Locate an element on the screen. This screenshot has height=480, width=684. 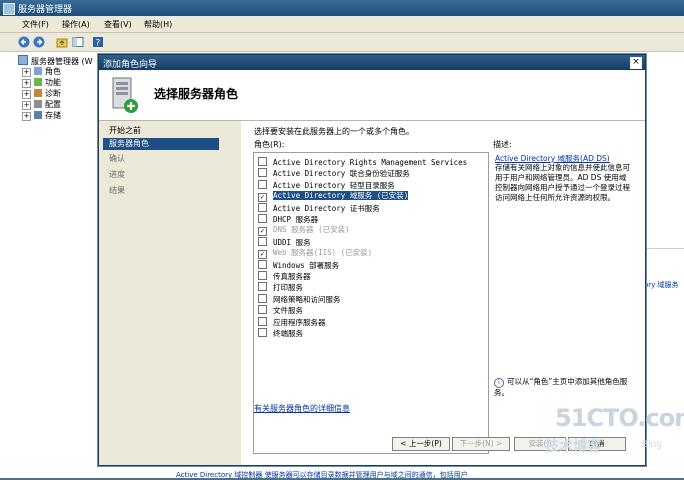
role-item: 终端服务 is located at coordinates (280, 333).